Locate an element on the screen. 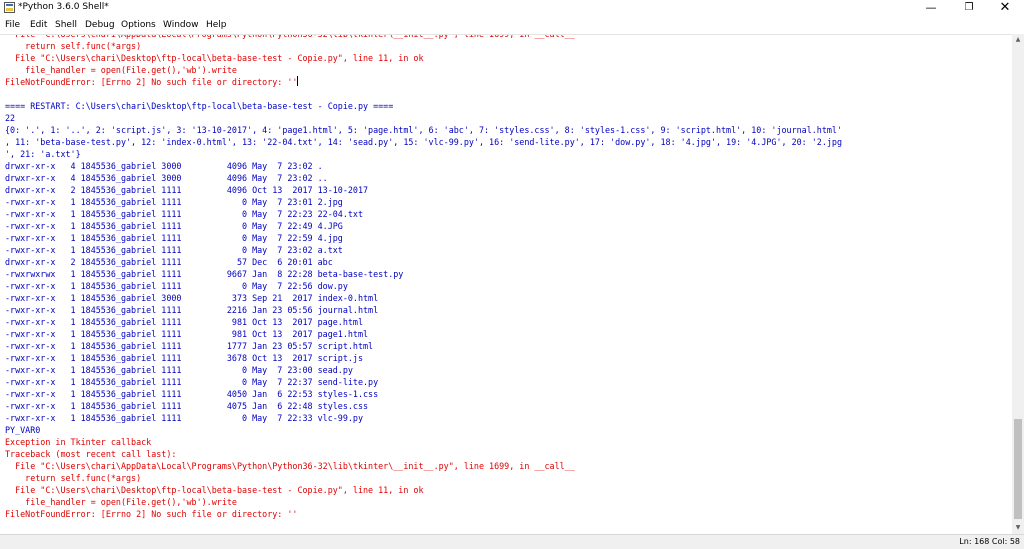  shell-line is located at coordinates (507, 94).